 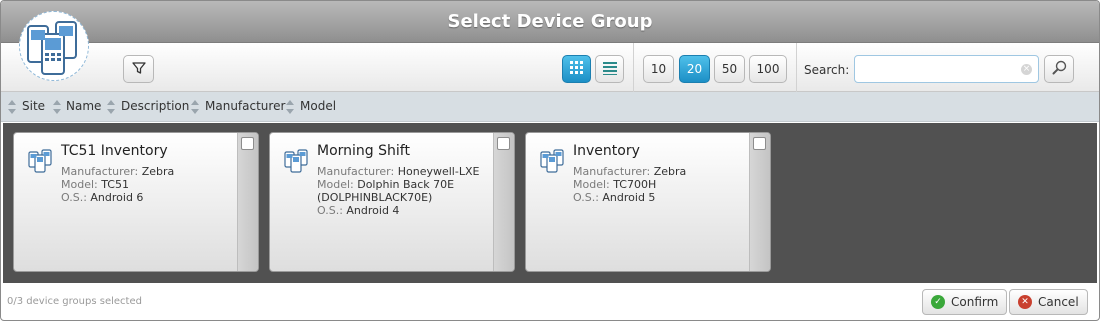 What do you see at coordinates (938, 302) in the screenshot?
I see `check-icon: ✓` at bounding box center [938, 302].